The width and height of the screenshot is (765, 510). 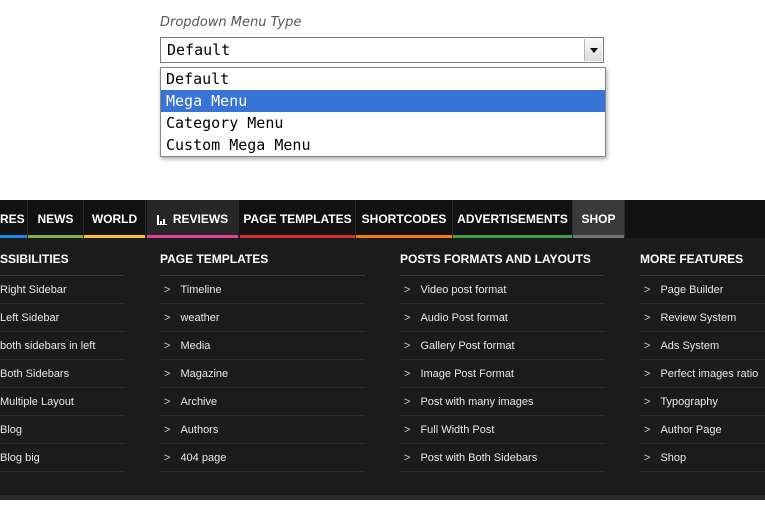 I want to click on menu-link-ads-system: > Ads System, so click(x=702, y=346).